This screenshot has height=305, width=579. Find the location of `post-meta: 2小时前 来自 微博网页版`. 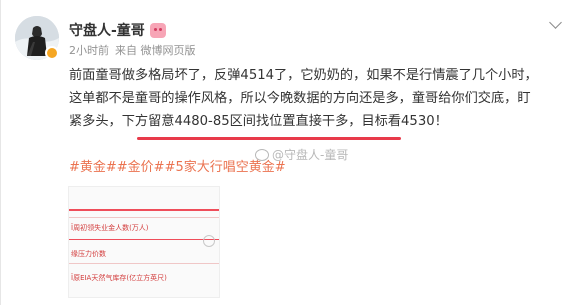

post-meta: 2小时前 来自 微博网页版 is located at coordinates (132, 50).